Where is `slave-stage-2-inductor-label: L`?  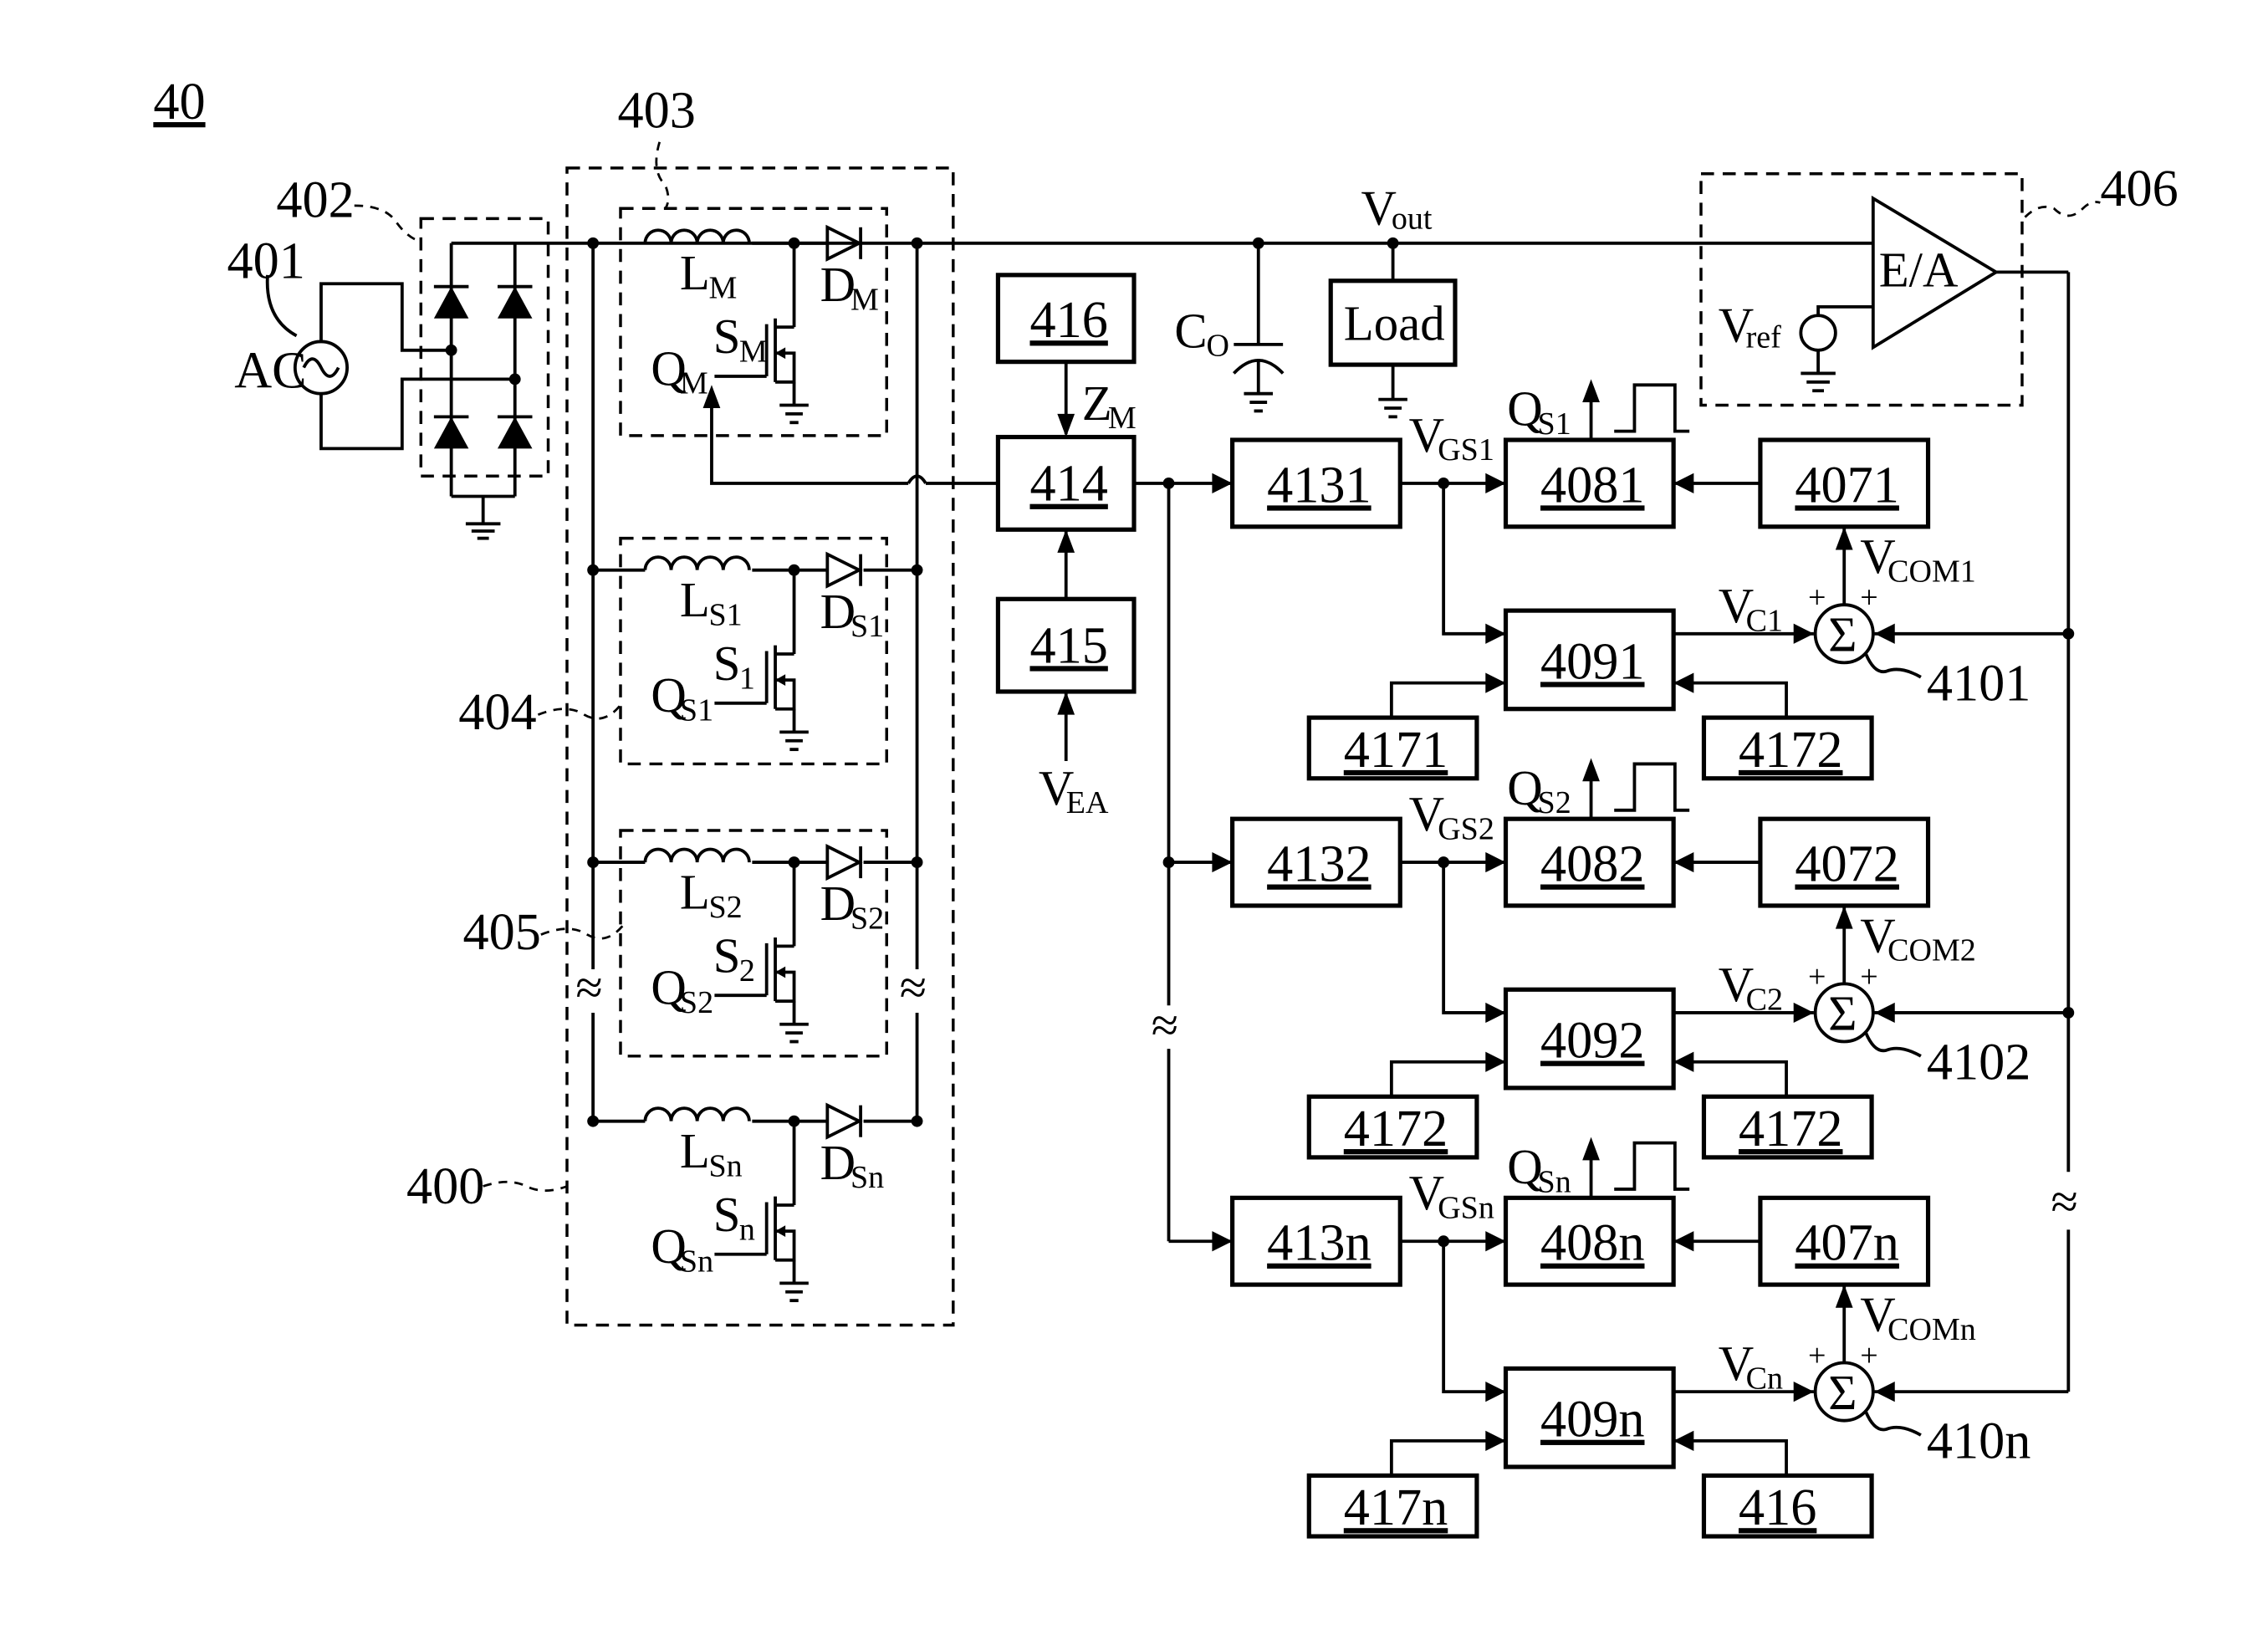 slave-stage-2-inductor-label: L is located at coordinates (695, 892).